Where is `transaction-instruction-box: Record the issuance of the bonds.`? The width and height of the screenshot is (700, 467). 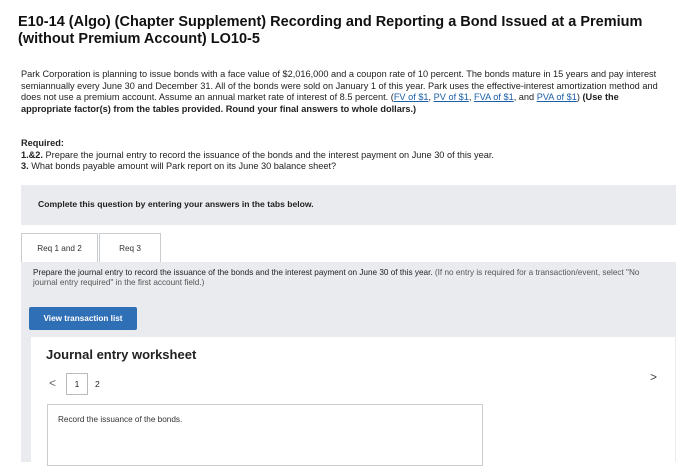 transaction-instruction-box: Record the issuance of the bonds. is located at coordinates (265, 435).